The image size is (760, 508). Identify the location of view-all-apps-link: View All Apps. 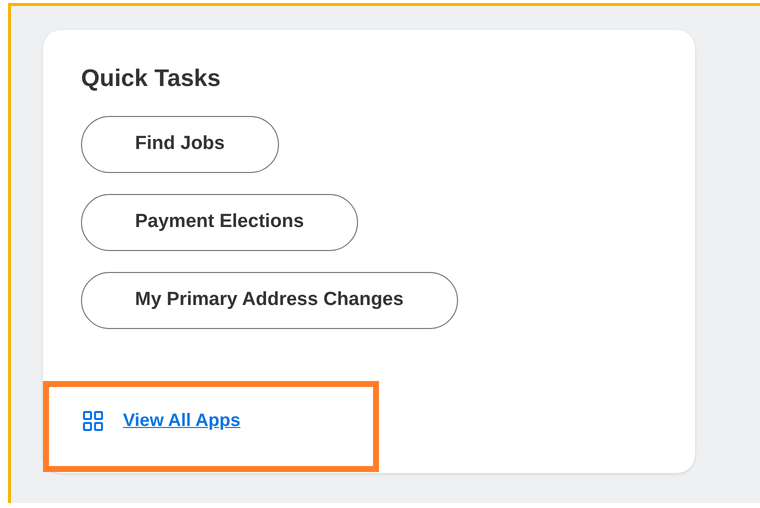
(181, 420).